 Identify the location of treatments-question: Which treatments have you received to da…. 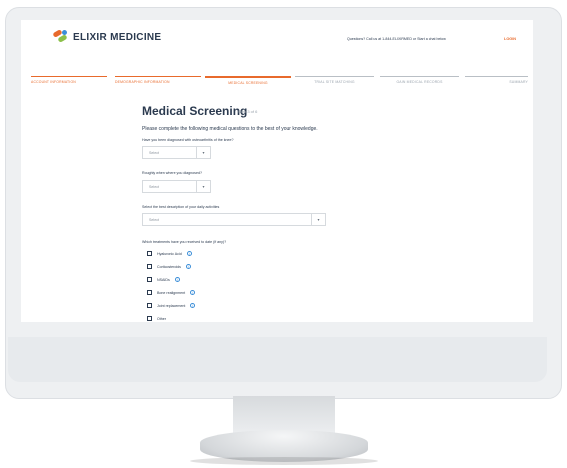
(184, 242).